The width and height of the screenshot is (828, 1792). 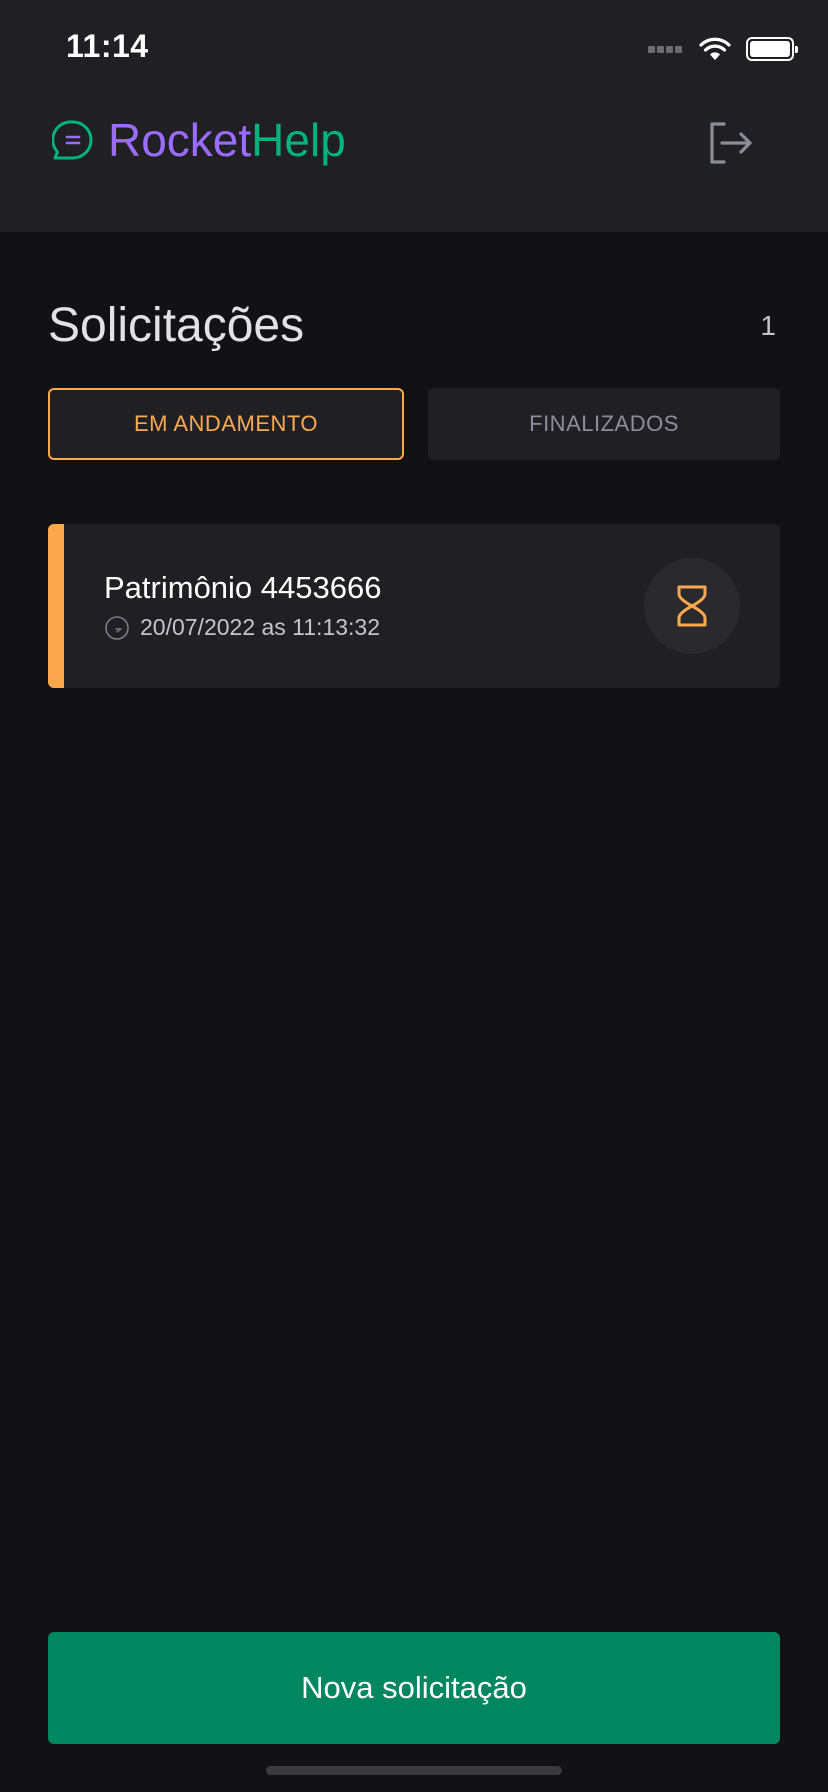 What do you see at coordinates (414, 1688) in the screenshot?
I see `new-request-button: Nova solicitação` at bounding box center [414, 1688].